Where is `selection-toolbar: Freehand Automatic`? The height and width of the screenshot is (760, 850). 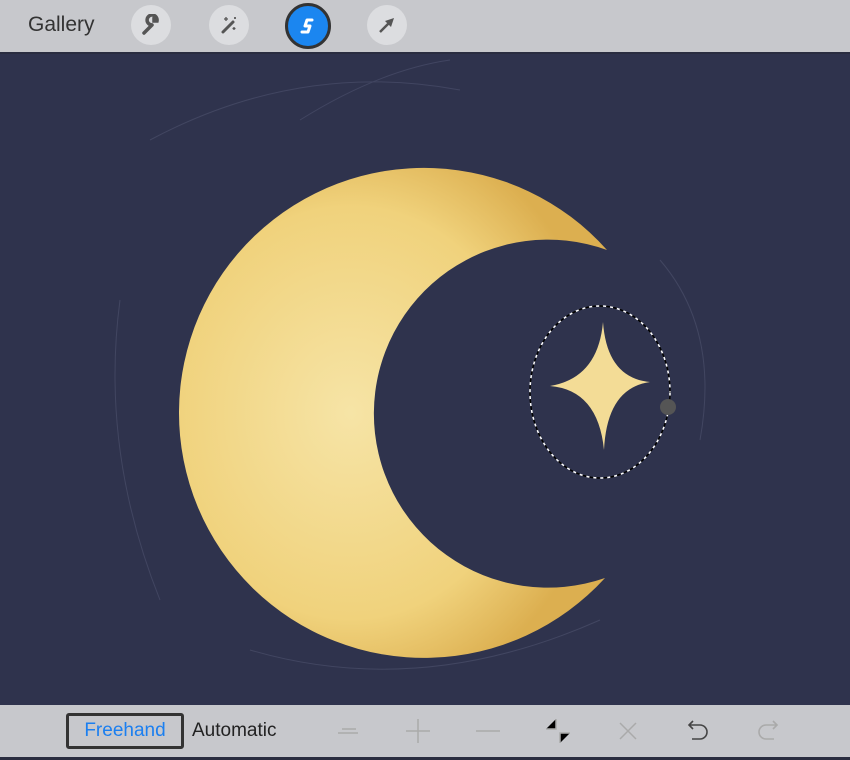 selection-toolbar: Freehand Automatic is located at coordinates (425, 732).